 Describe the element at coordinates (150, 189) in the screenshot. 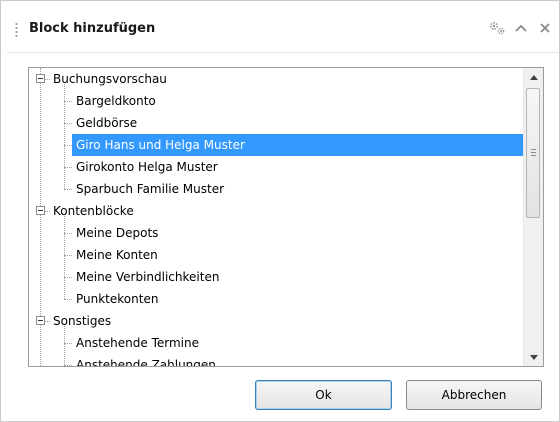

I see `tree-item: Sparbuch Familie Muster` at that location.